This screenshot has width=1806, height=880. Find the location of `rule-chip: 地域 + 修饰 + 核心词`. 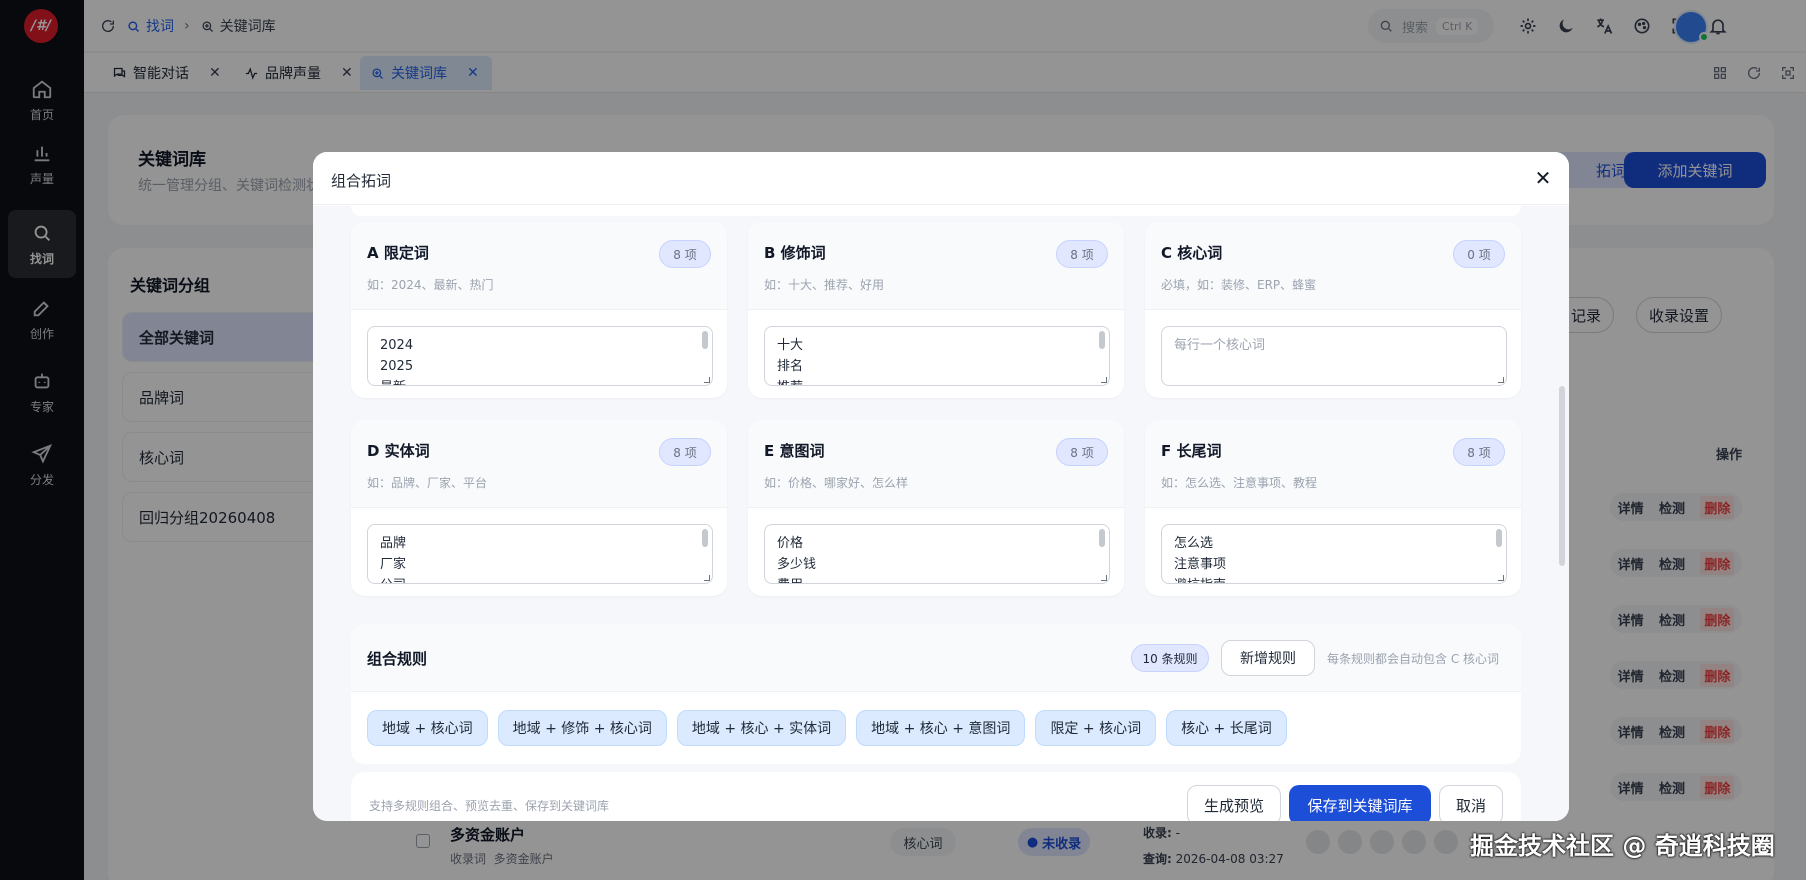

rule-chip: 地域 + 修饰 + 核心词 is located at coordinates (582, 728).